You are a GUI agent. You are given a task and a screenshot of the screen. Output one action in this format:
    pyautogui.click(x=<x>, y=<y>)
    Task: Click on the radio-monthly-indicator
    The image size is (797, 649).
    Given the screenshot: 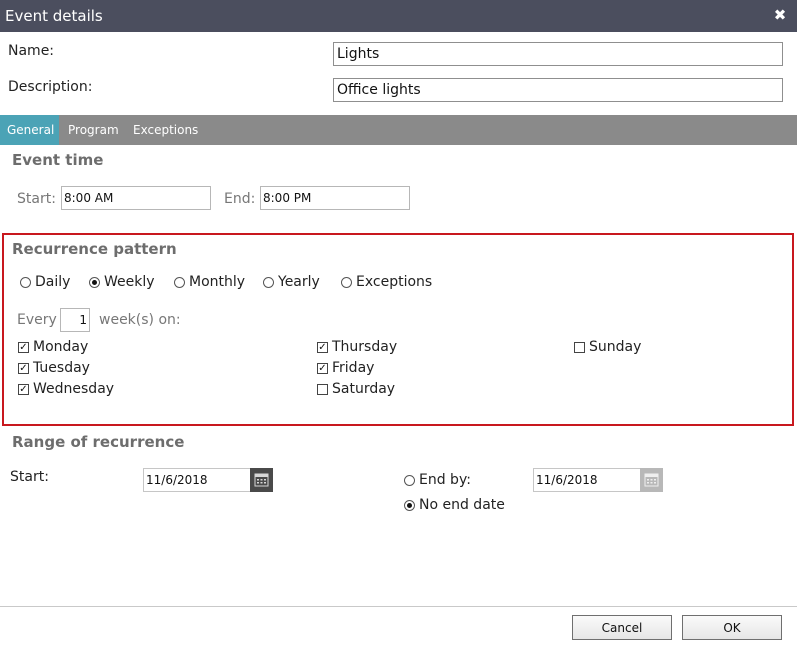 What is the action you would take?
    pyautogui.click(x=179, y=282)
    